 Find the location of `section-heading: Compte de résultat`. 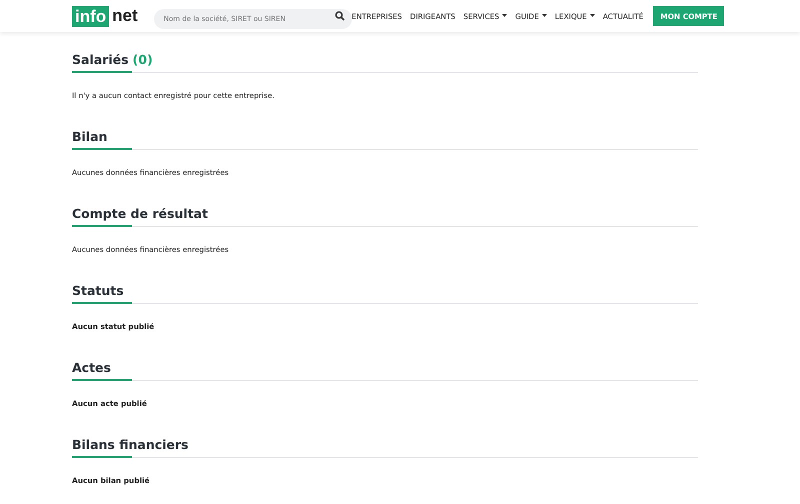

section-heading: Compte de résultat is located at coordinates (140, 214).